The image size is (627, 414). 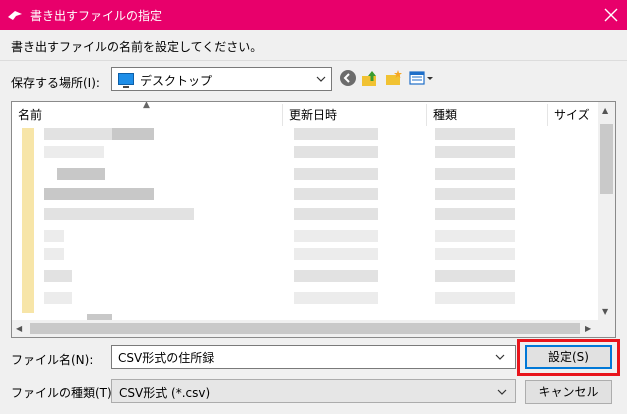 What do you see at coordinates (588, 328) in the screenshot?
I see `scroll-right-icon: ▶` at bounding box center [588, 328].